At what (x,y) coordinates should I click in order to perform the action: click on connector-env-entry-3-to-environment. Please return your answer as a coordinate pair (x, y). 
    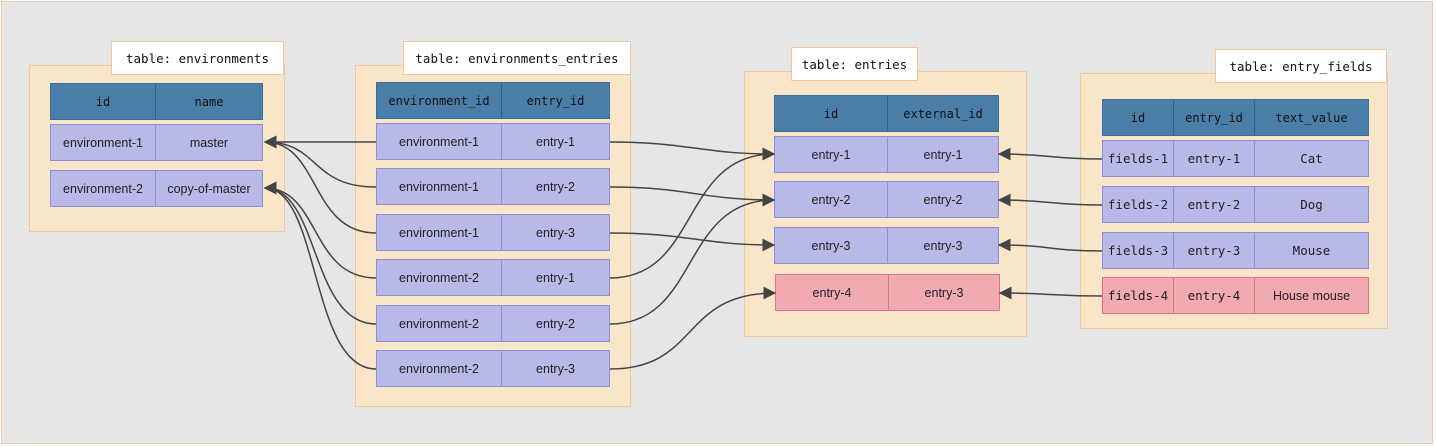
    Looking at the image, I should click on (320, 184).